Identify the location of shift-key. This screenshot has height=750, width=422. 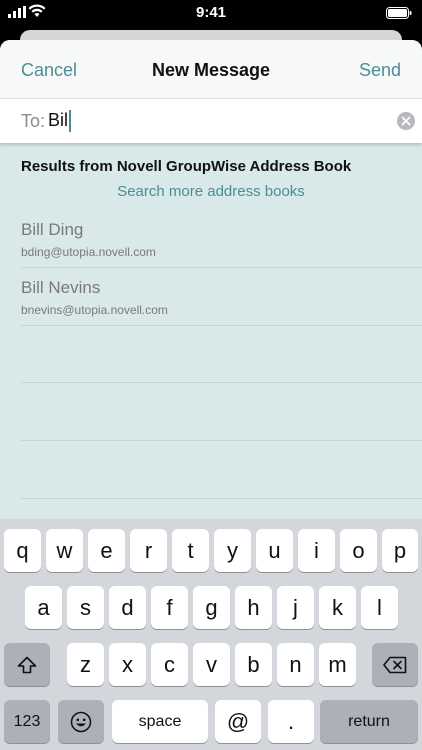
(27, 664).